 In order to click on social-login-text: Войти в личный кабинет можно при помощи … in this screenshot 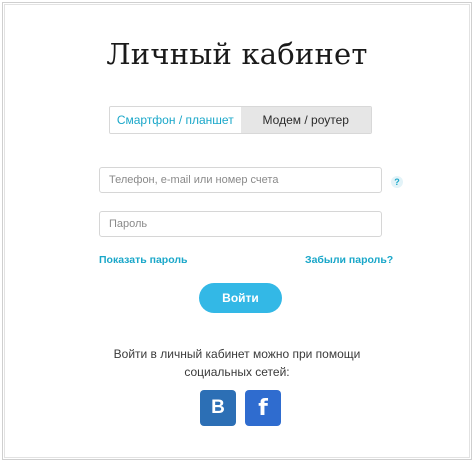, I will do `click(237, 363)`.